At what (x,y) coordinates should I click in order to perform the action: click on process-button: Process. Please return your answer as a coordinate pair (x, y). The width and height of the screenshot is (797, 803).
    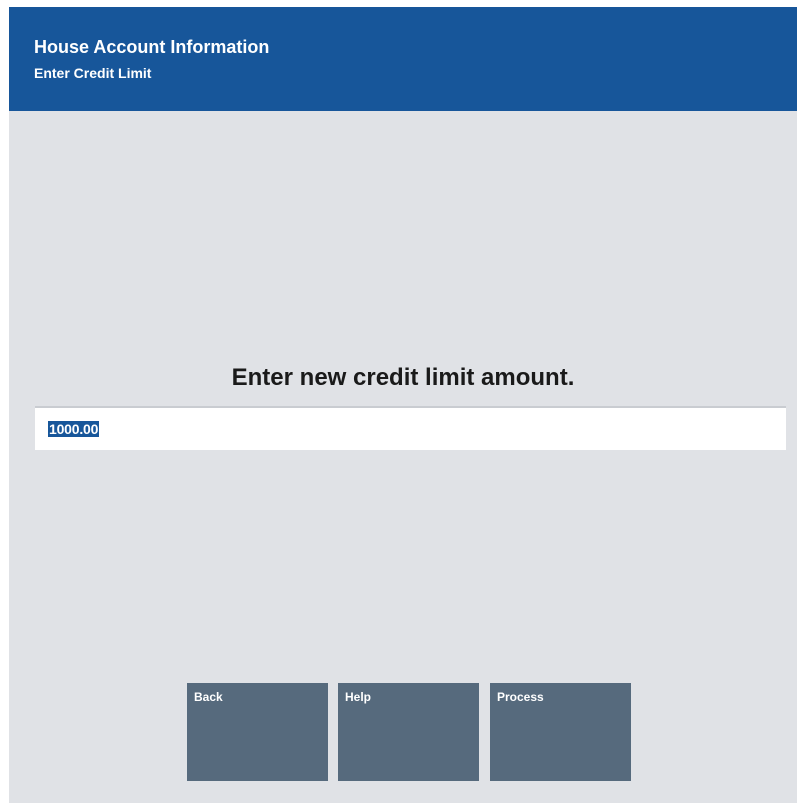
    Looking at the image, I should click on (560, 732).